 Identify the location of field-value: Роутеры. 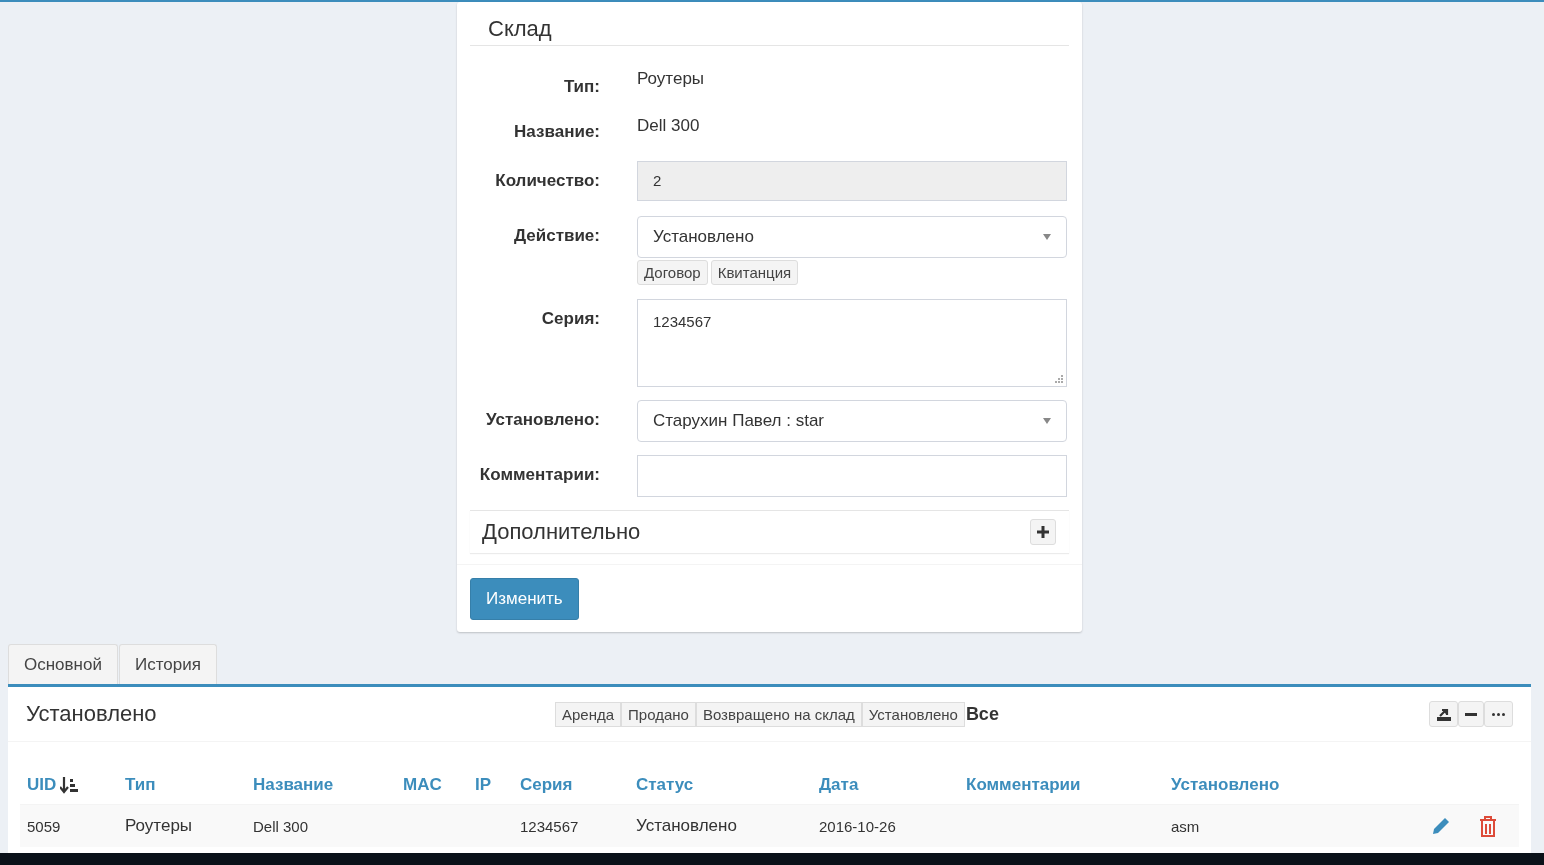
(671, 78).